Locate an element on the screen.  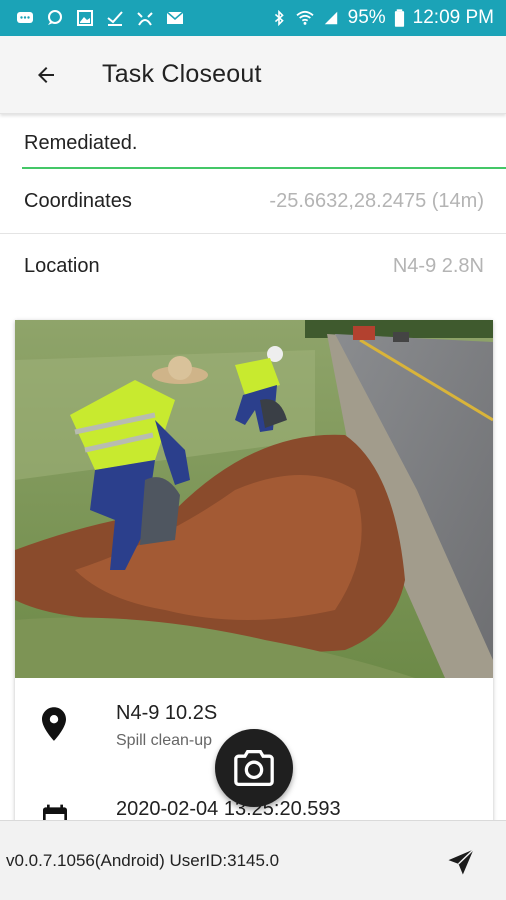
footer-bar: v0.0.7.1056(Android) UserID:3145.0 is located at coordinates (253, 860).